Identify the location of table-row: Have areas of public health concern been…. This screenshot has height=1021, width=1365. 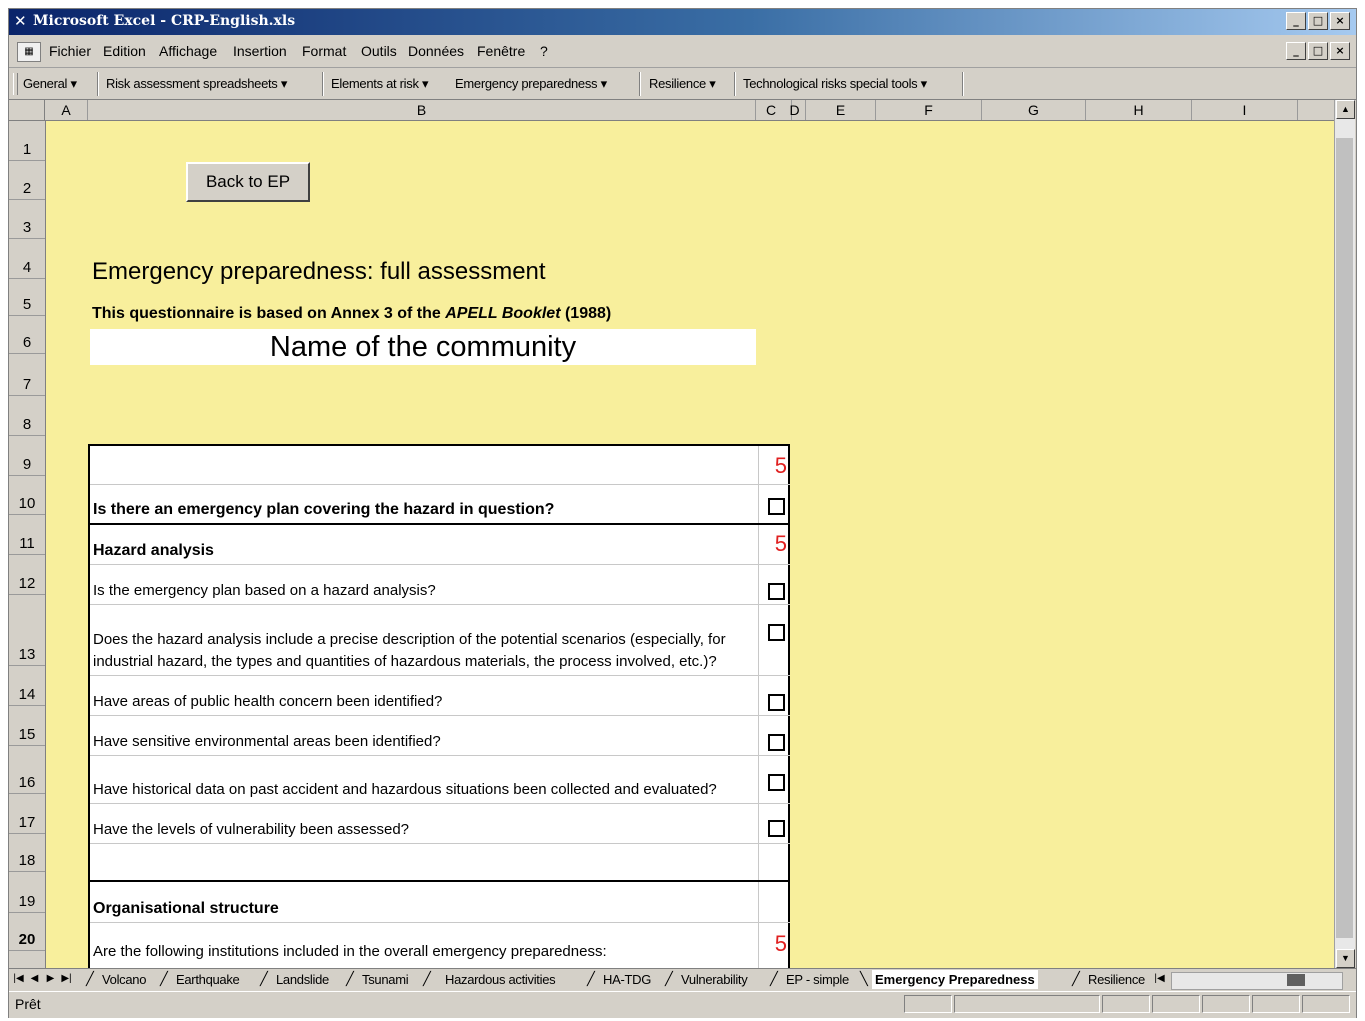
(440, 696).